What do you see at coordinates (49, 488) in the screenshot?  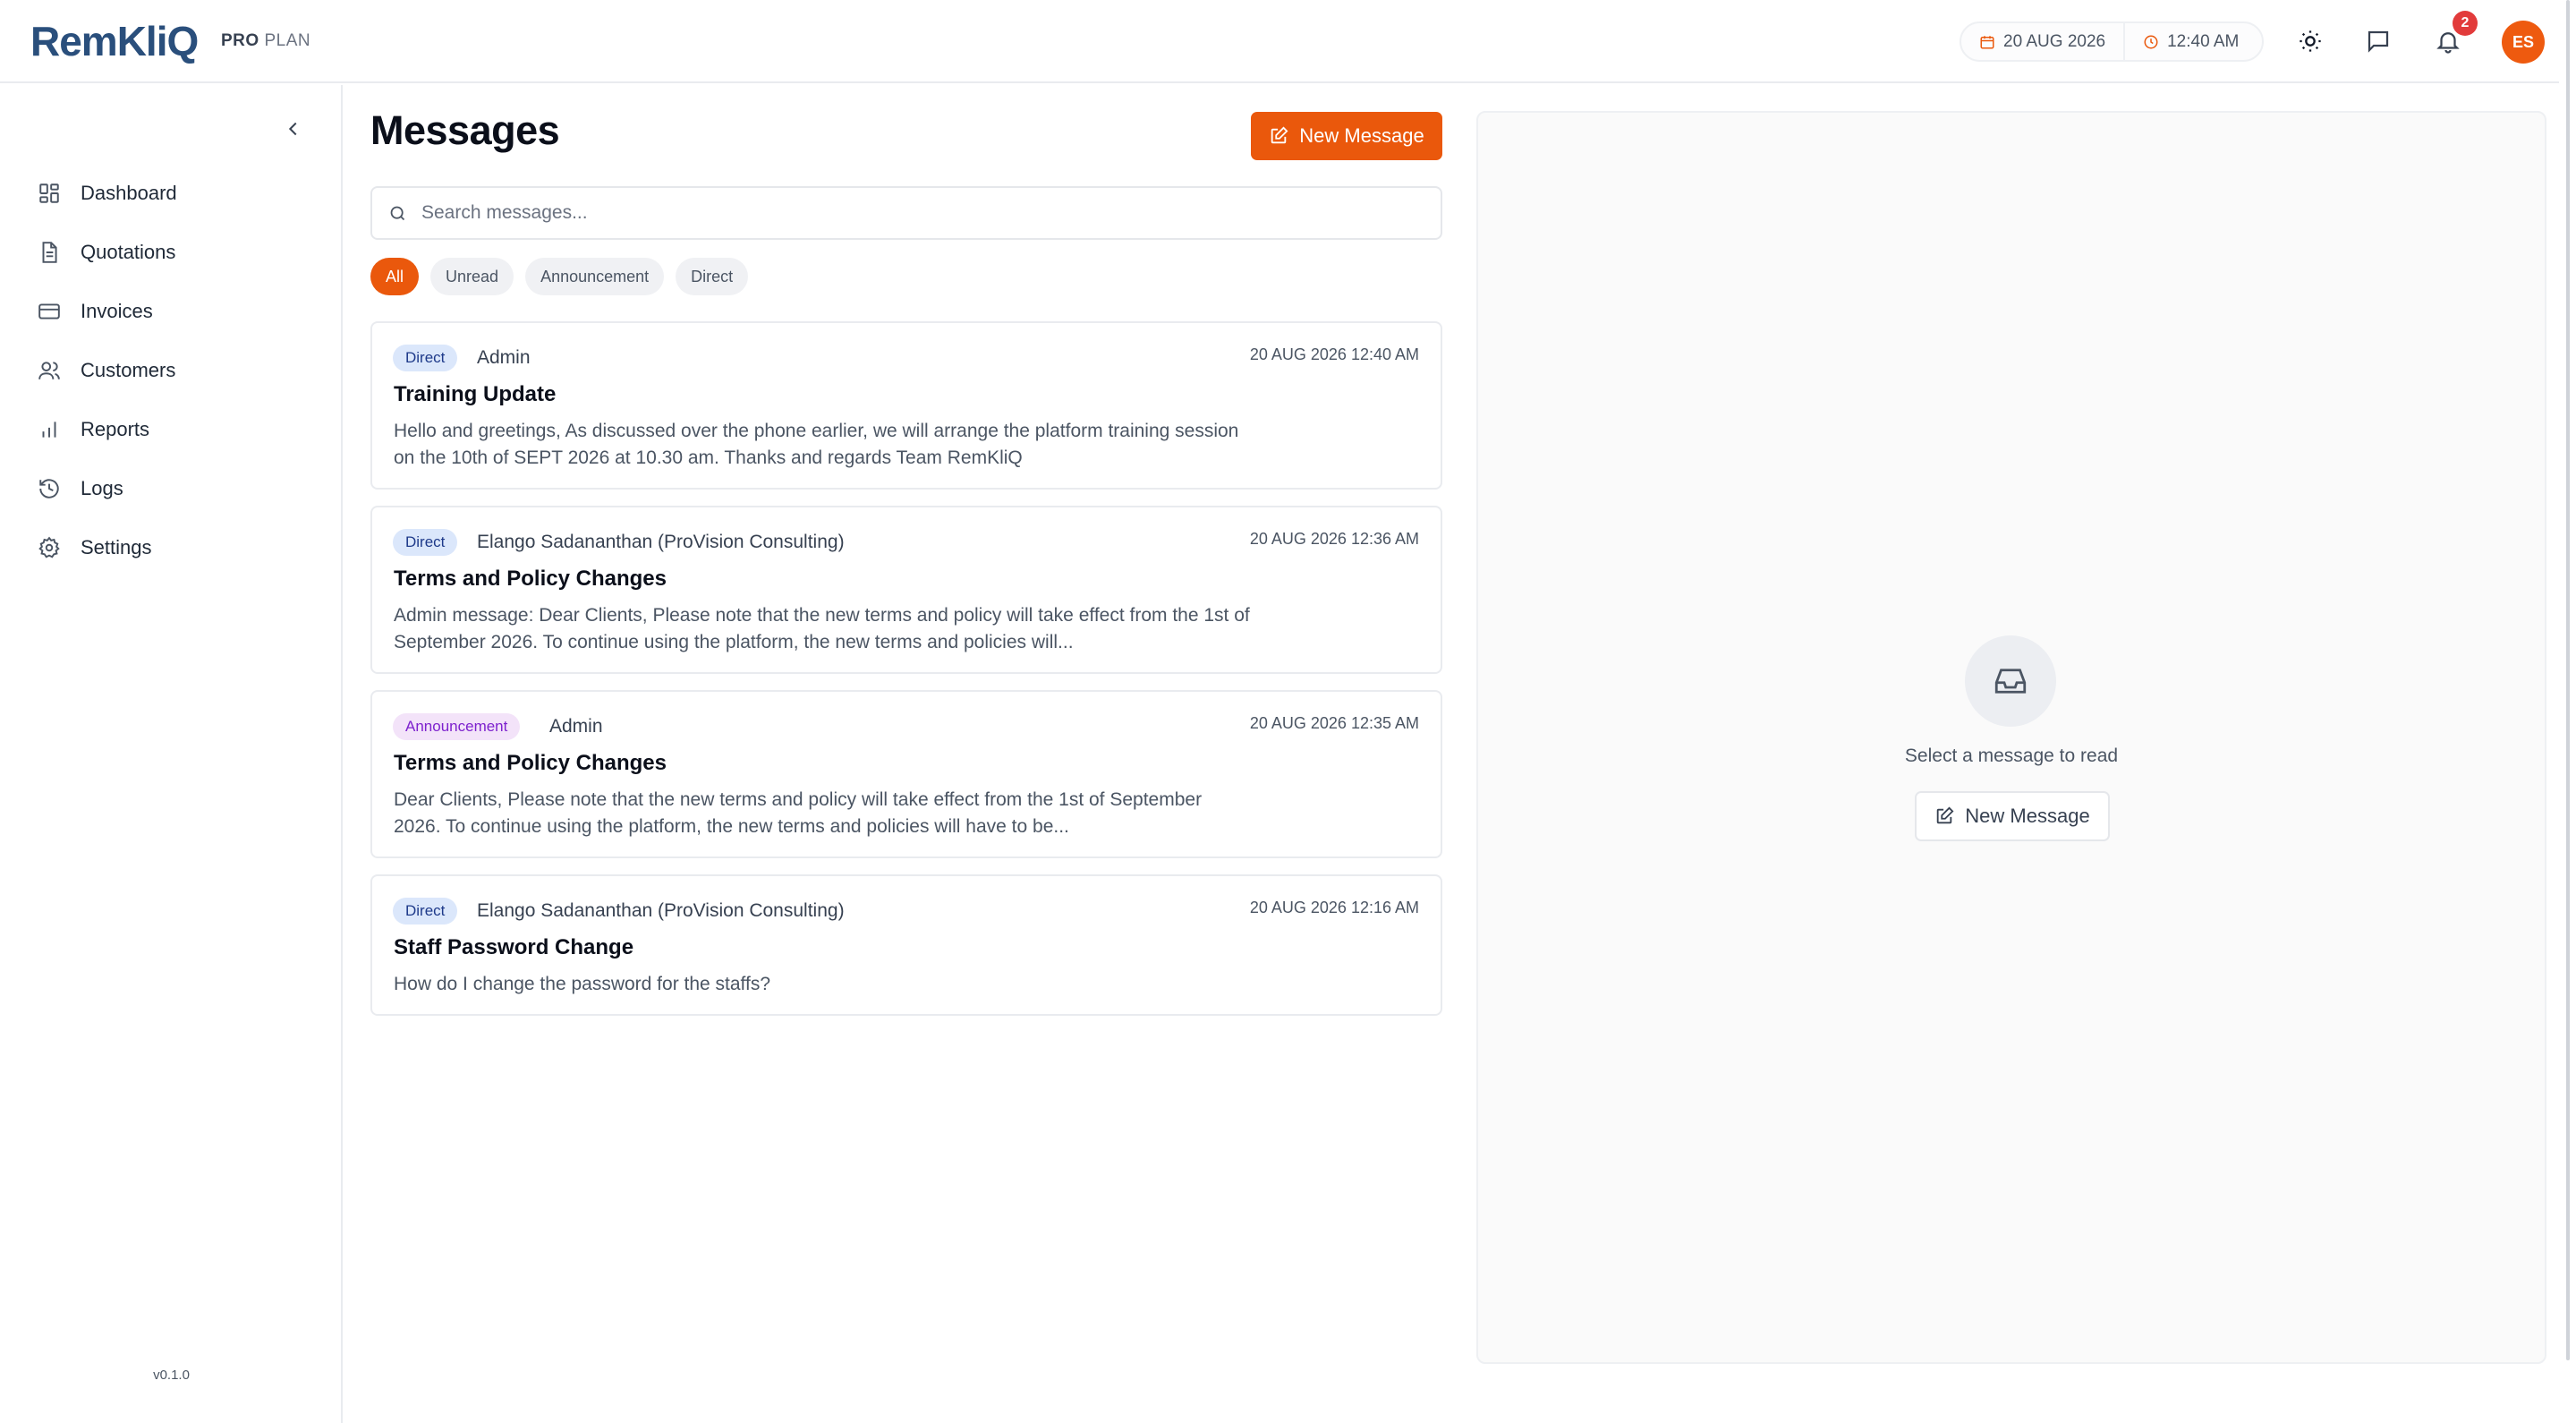 I see `history-icon` at bounding box center [49, 488].